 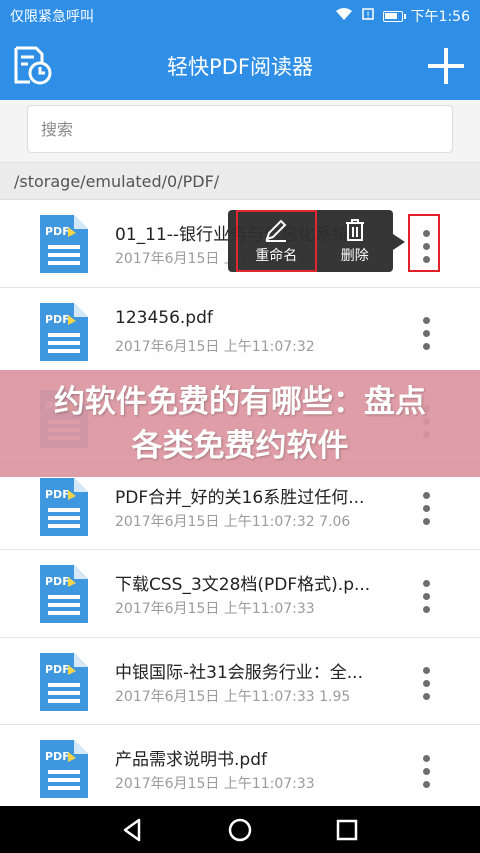 What do you see at coordinates (240, 331) in the screenshot?
I see `file-row: PDF 123456.pdf 2017年6月15日 上午11:07:32` at bounding box center [240, 331].